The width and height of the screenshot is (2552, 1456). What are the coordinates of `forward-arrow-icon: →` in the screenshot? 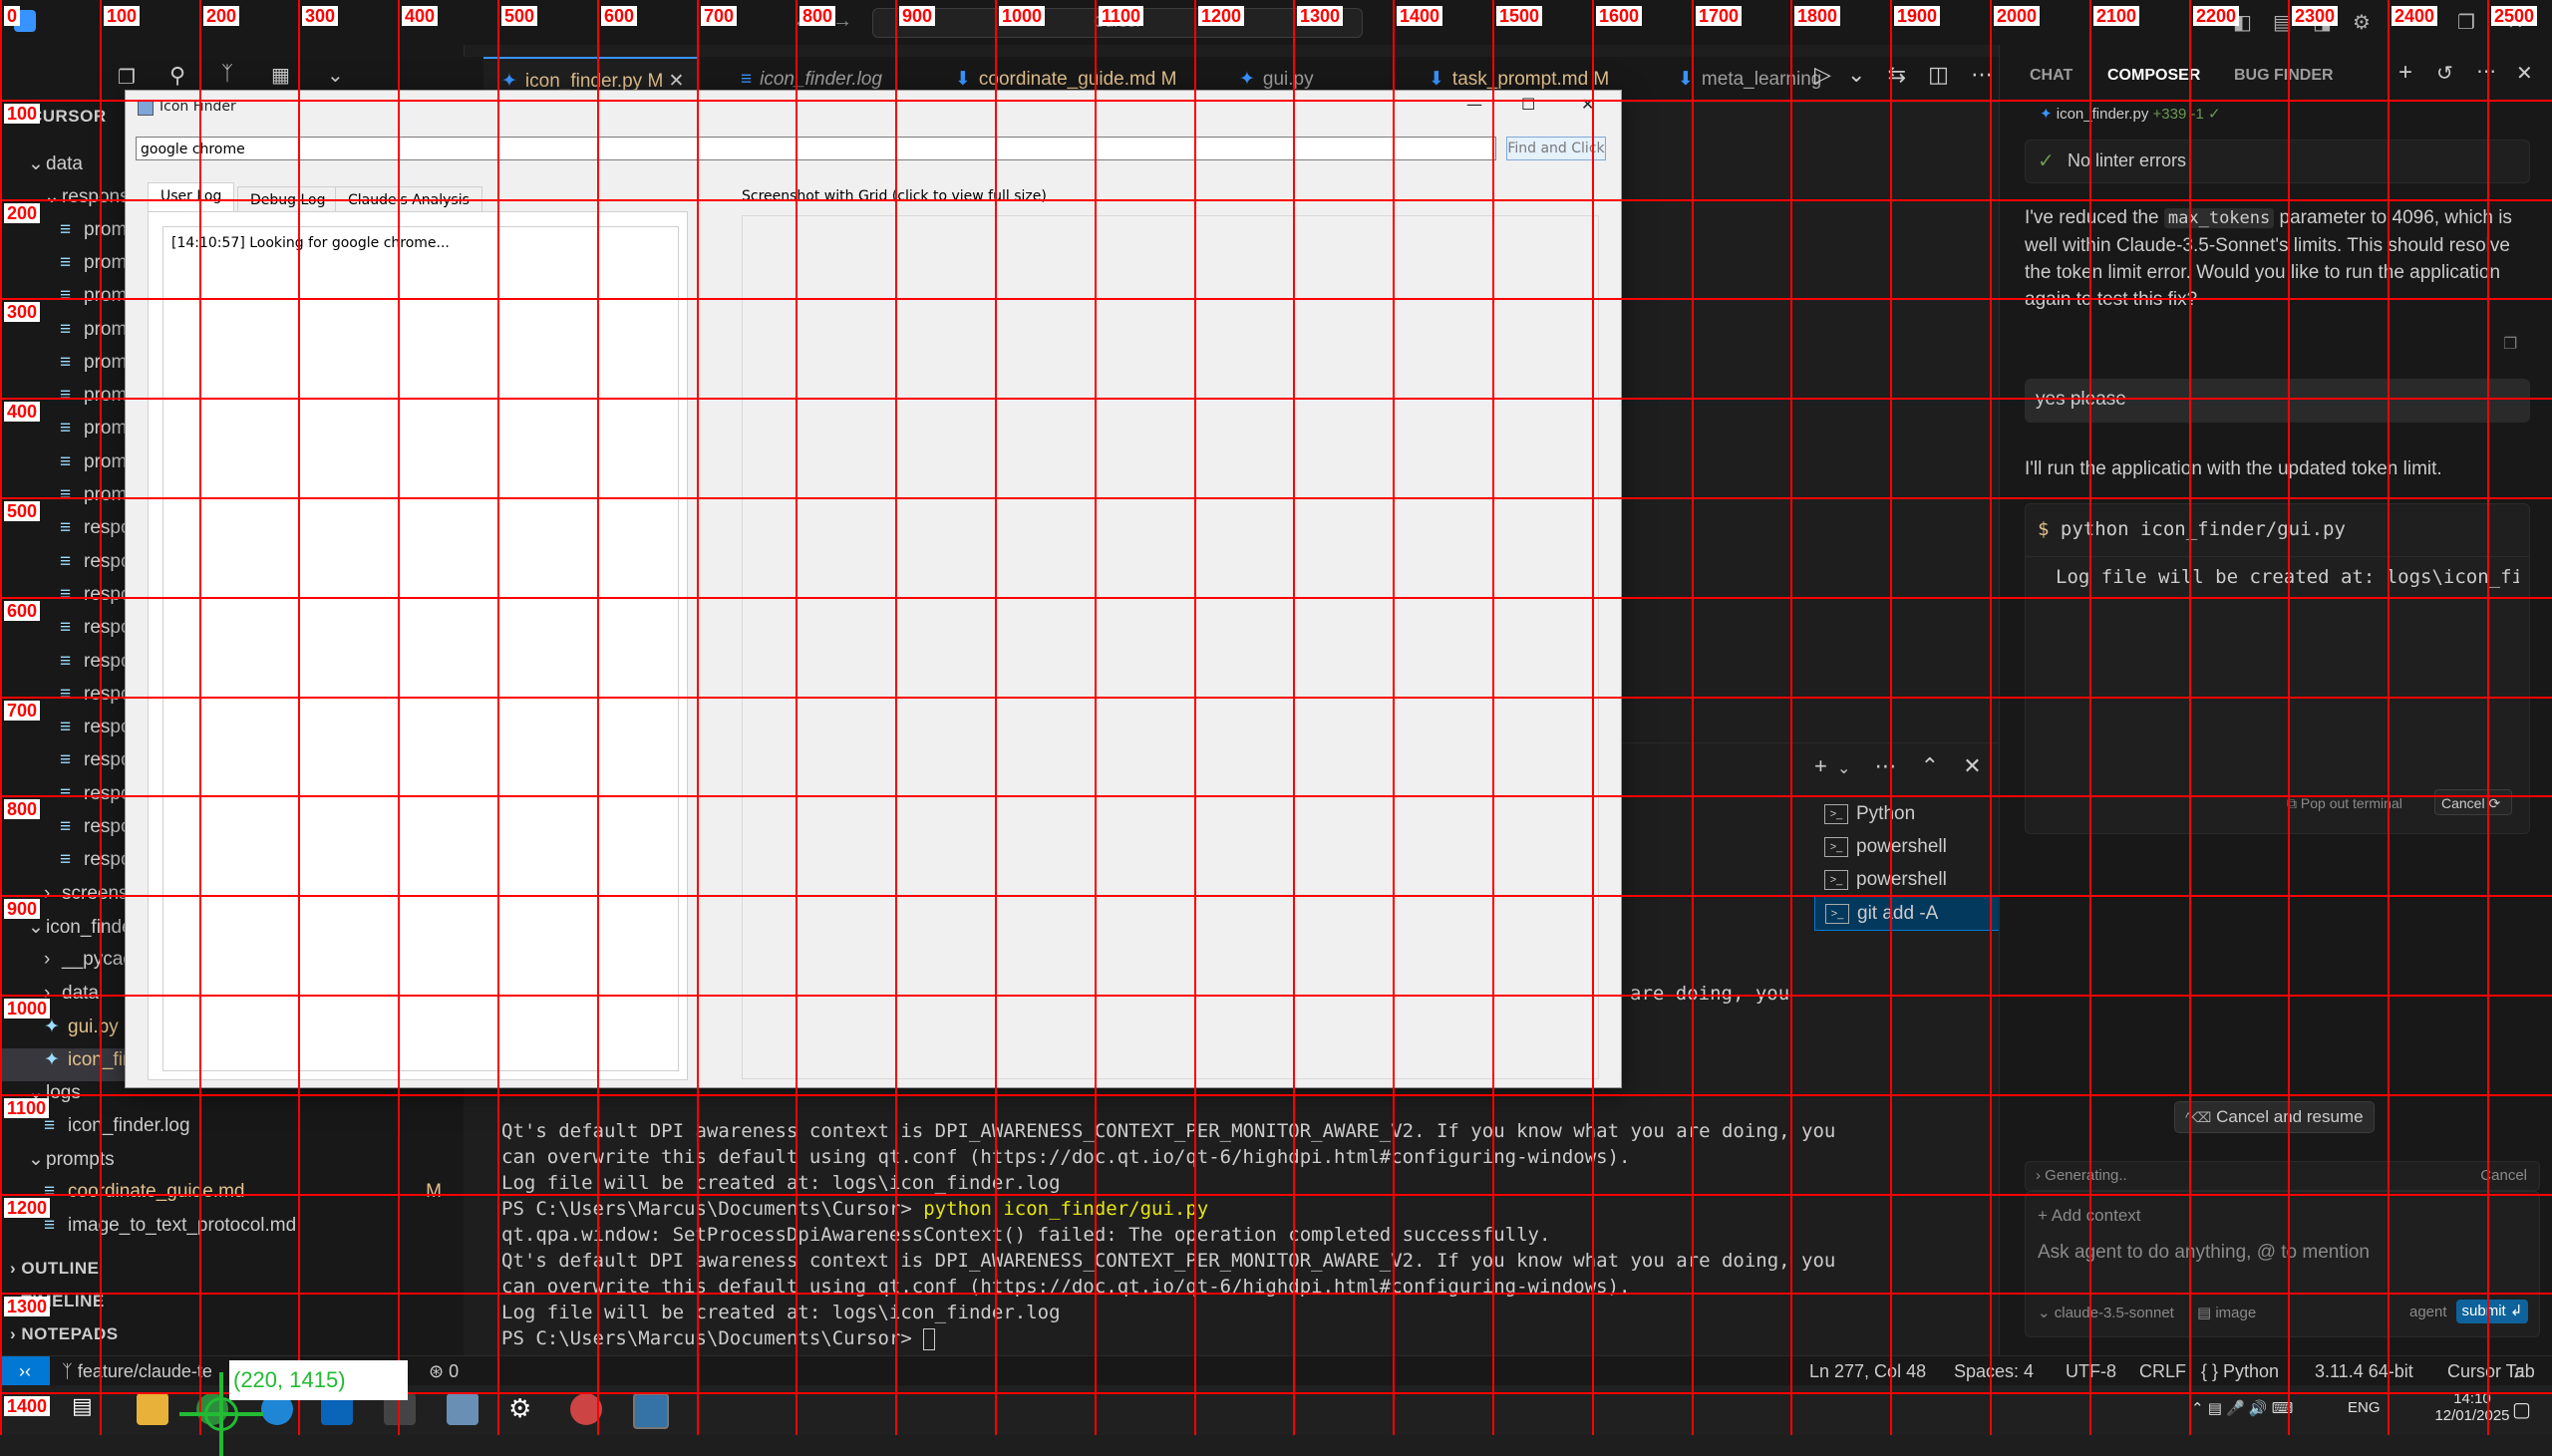 It's located at (842, 21).